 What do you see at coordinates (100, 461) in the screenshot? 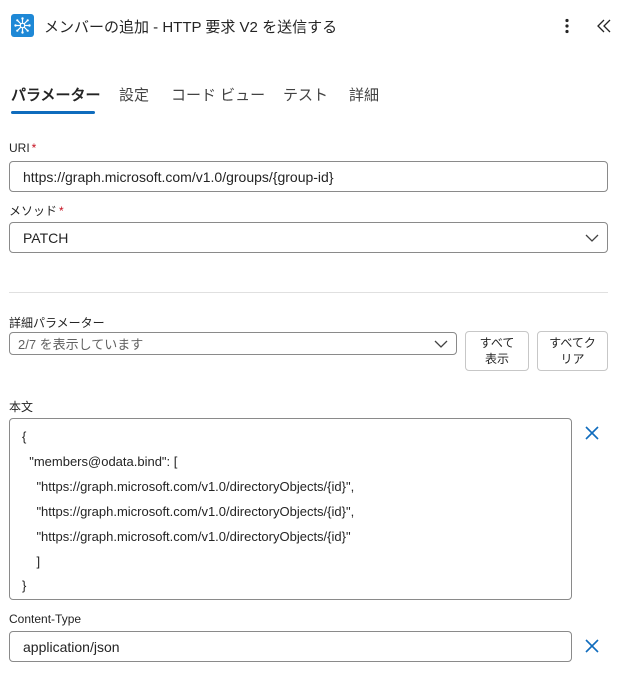
I see `code-line: "members@odata.bind": [` at bounding box center [100, 461].